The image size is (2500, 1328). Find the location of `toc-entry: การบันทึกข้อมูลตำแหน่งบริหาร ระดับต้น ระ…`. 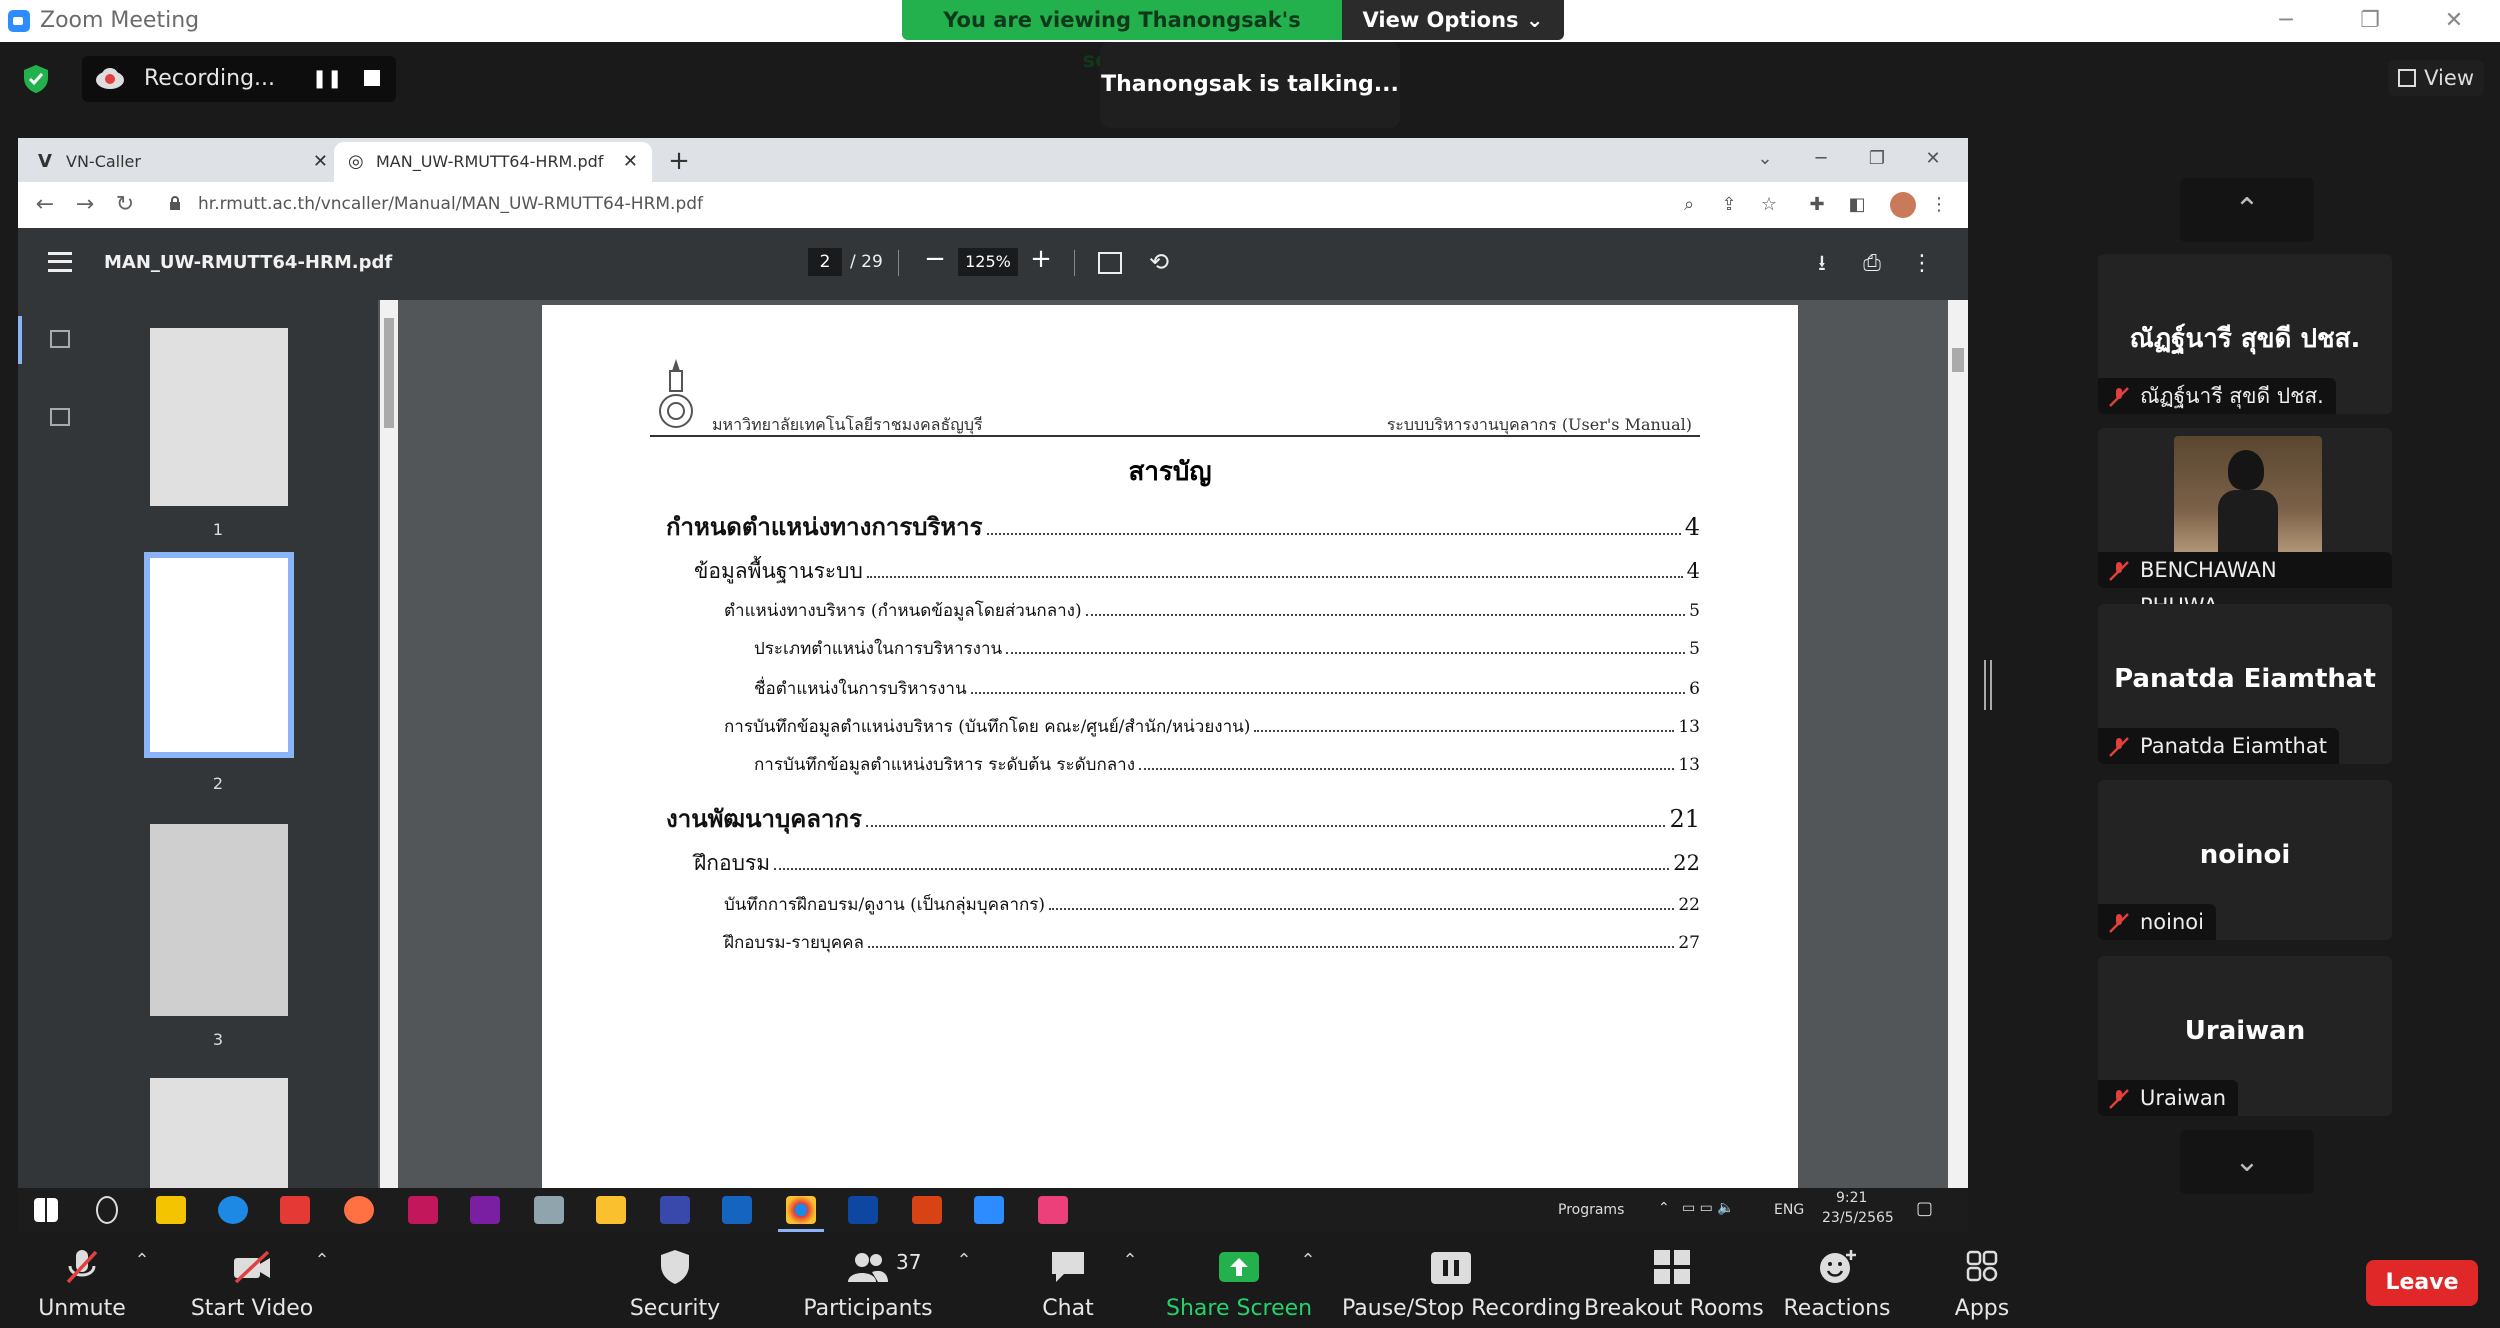

toc-entry: การบันทึกข้อมูลตำแหน่งบริหาร ระดับต้น ระ… is located at coordinates (1227, 764).